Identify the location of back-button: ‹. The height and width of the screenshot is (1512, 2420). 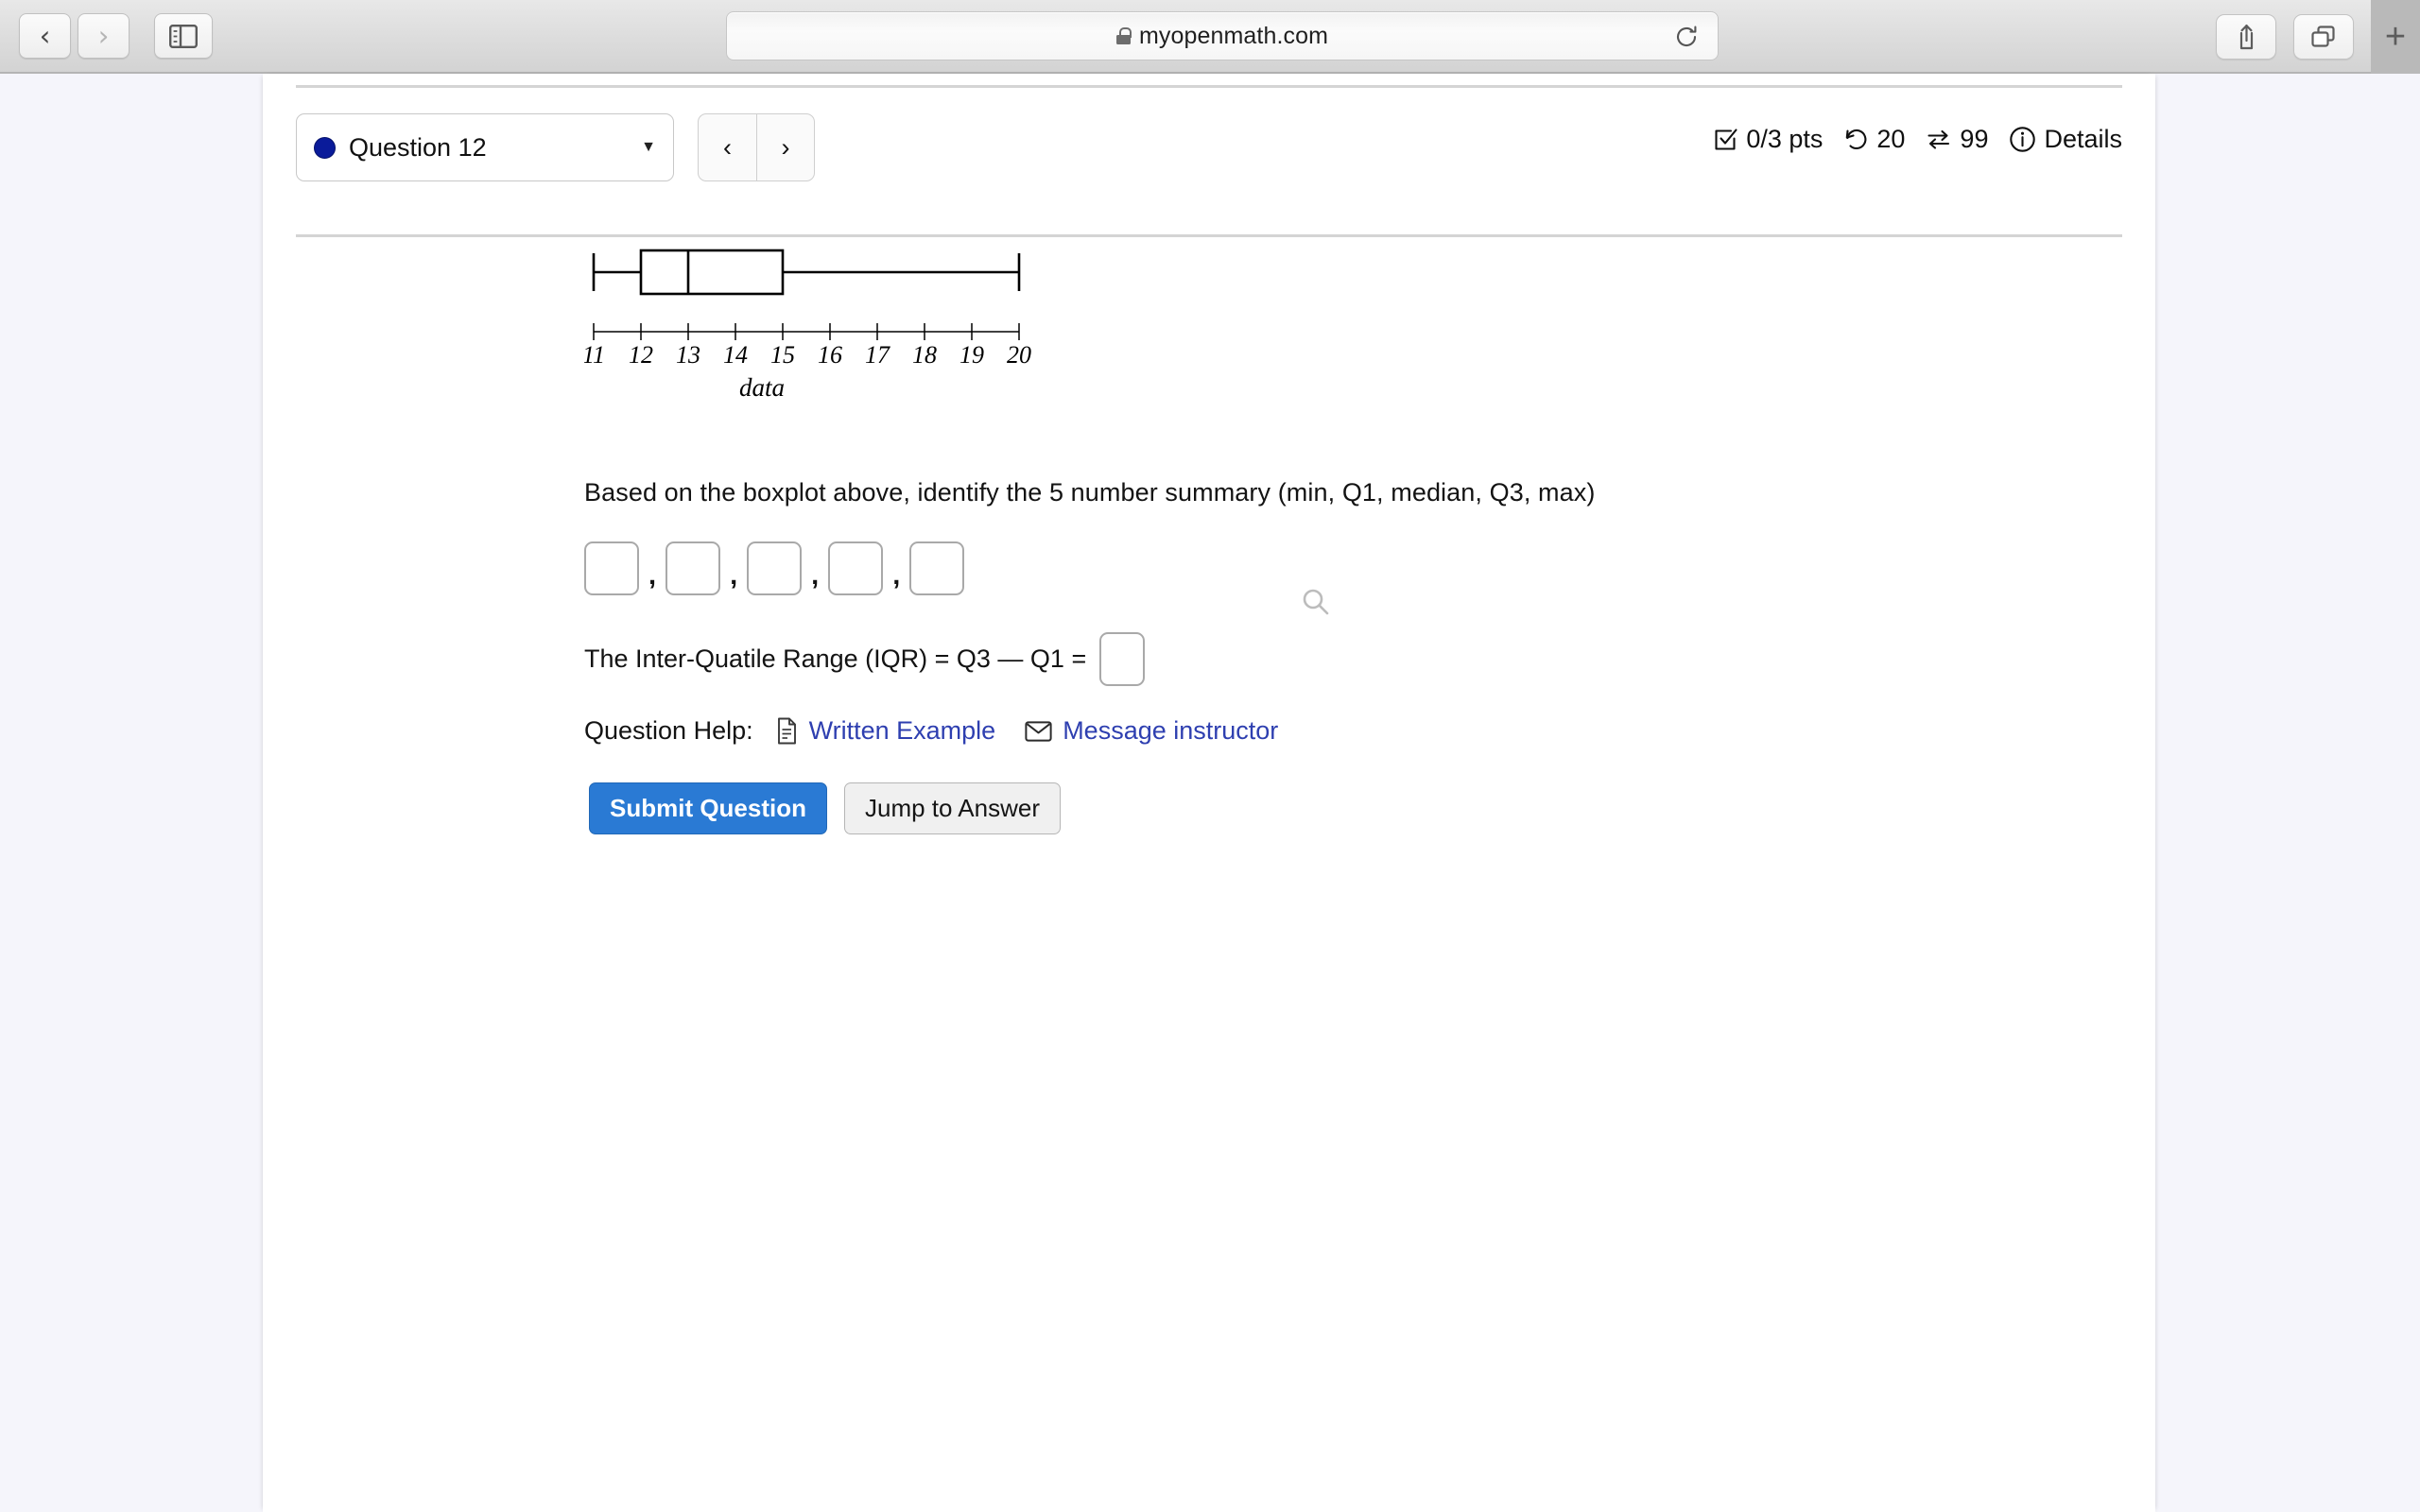
(45, 36).